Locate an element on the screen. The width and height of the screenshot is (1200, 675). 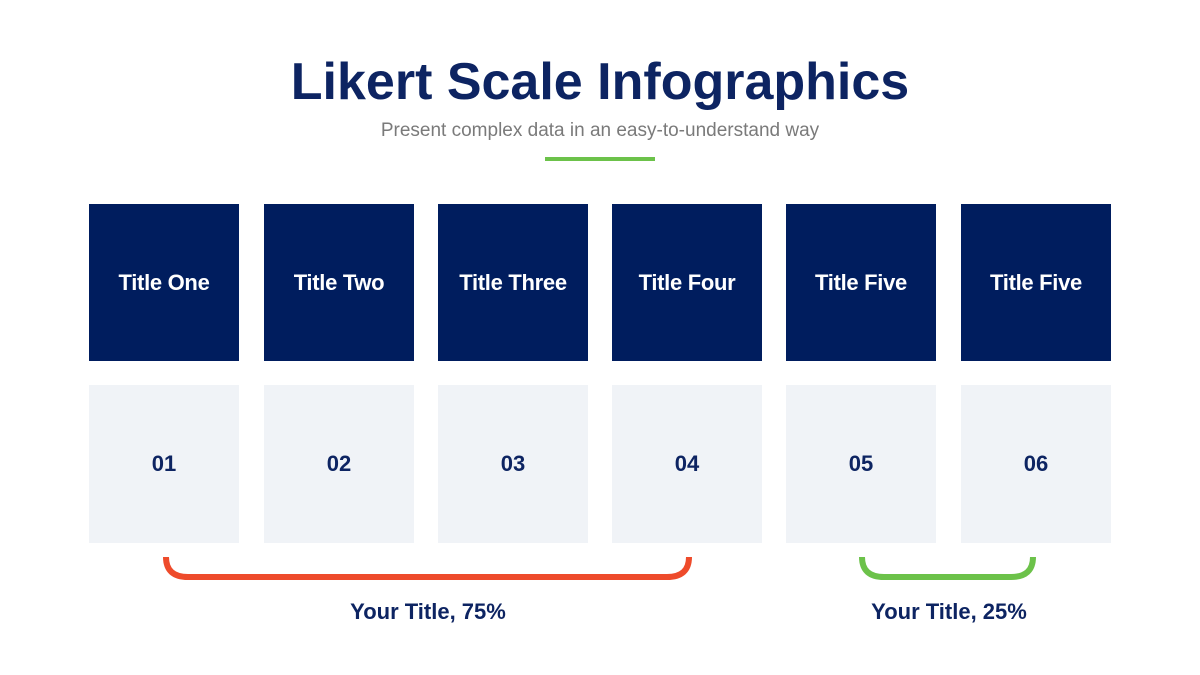
group-label: Your Title, 25% is located at coordinates (949, 611).